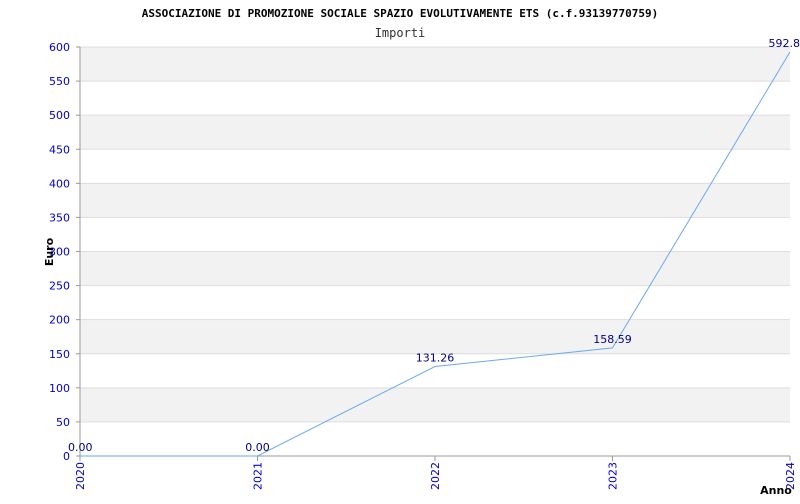  What do you see at coordinates (59, 354) in the screenshot?
I see `y-tick-label: 150` at bounding box center [59, 354].